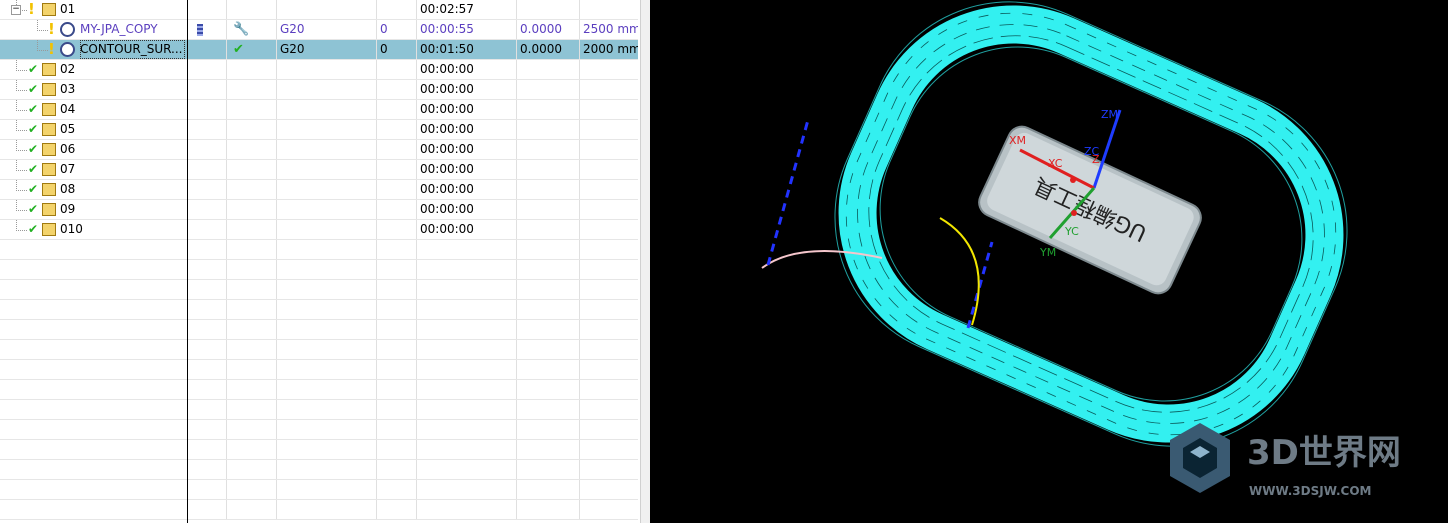 This screenshot has width=1448, height=523. What do you see at coordinates (1310, 491) in the screenshot?
I see `watermark-url: WWW.3DSJW.COM` at bounding box center [1310, 491].